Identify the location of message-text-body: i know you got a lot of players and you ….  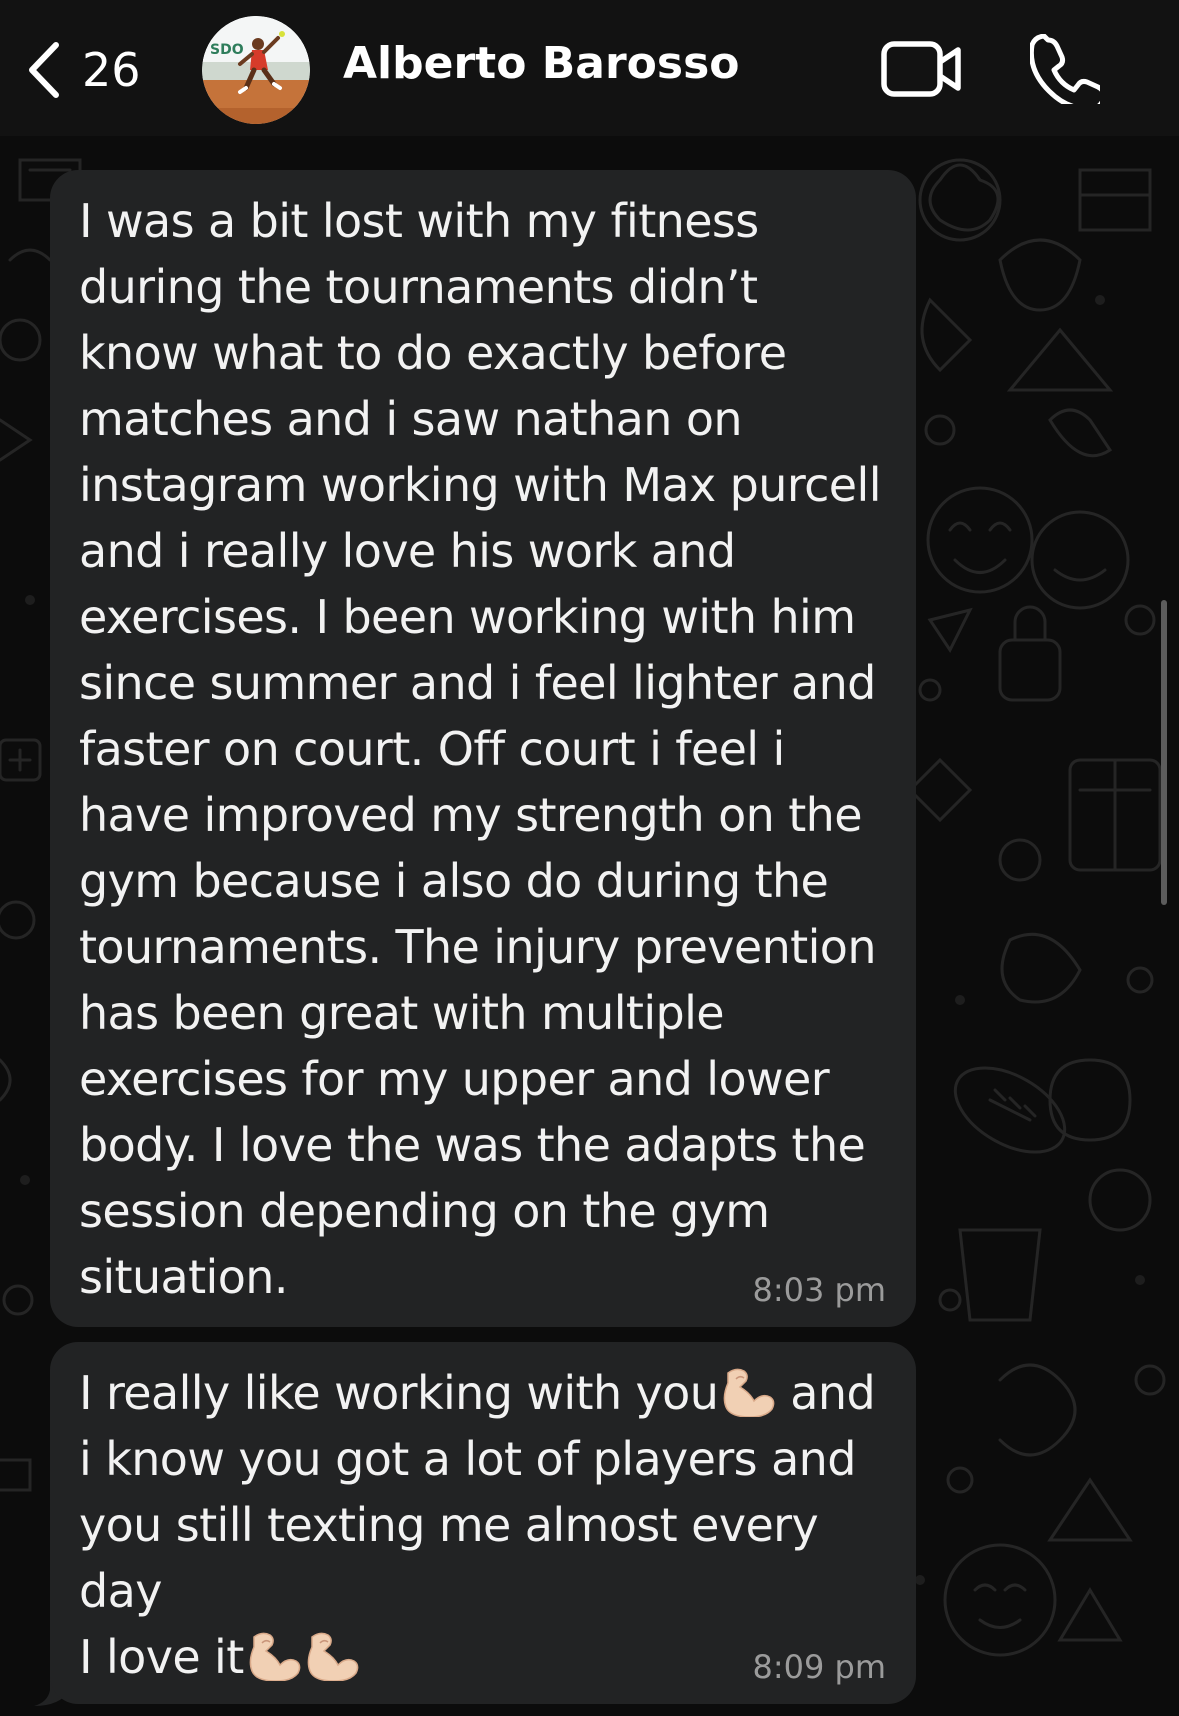
(467, 1525).